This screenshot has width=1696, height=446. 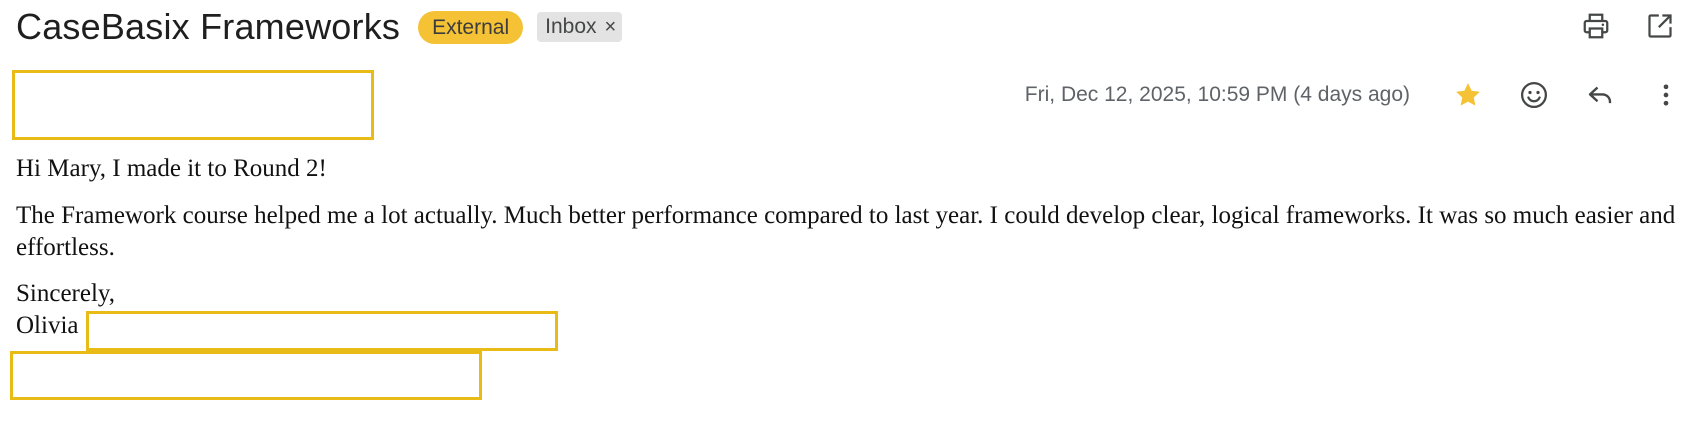 I want to click on reply-button, so click(x=1600, y=95).